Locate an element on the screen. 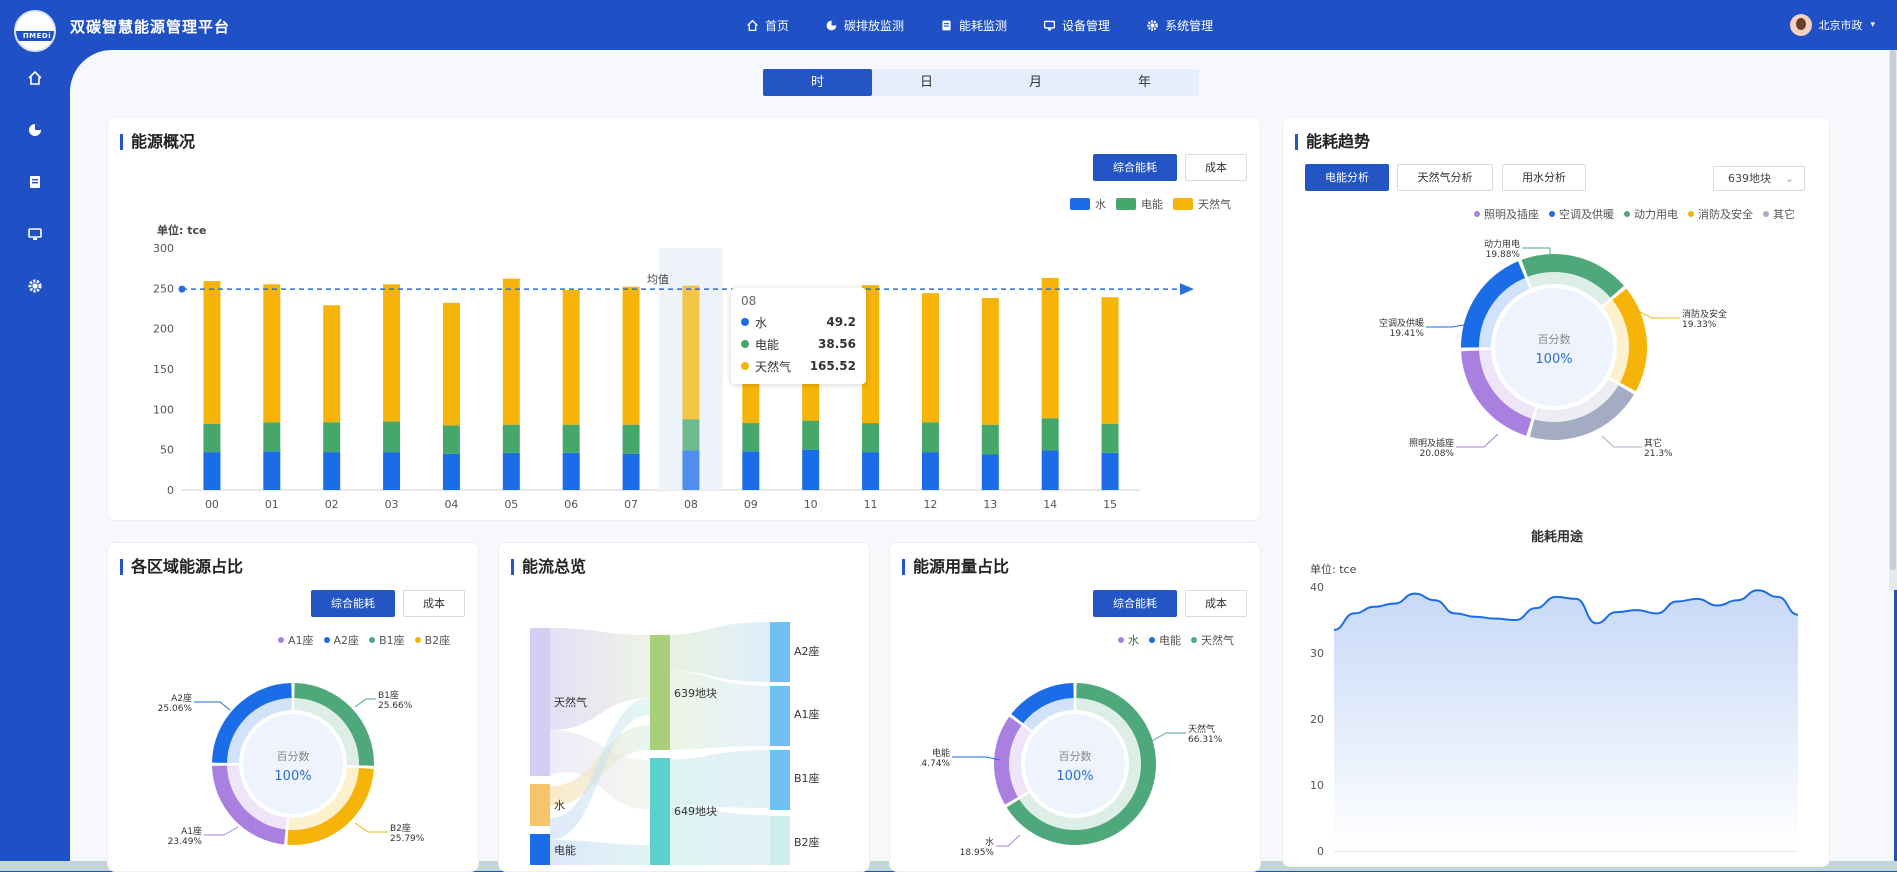  x-tick-label: 10 is located at coordinates (811, 504).